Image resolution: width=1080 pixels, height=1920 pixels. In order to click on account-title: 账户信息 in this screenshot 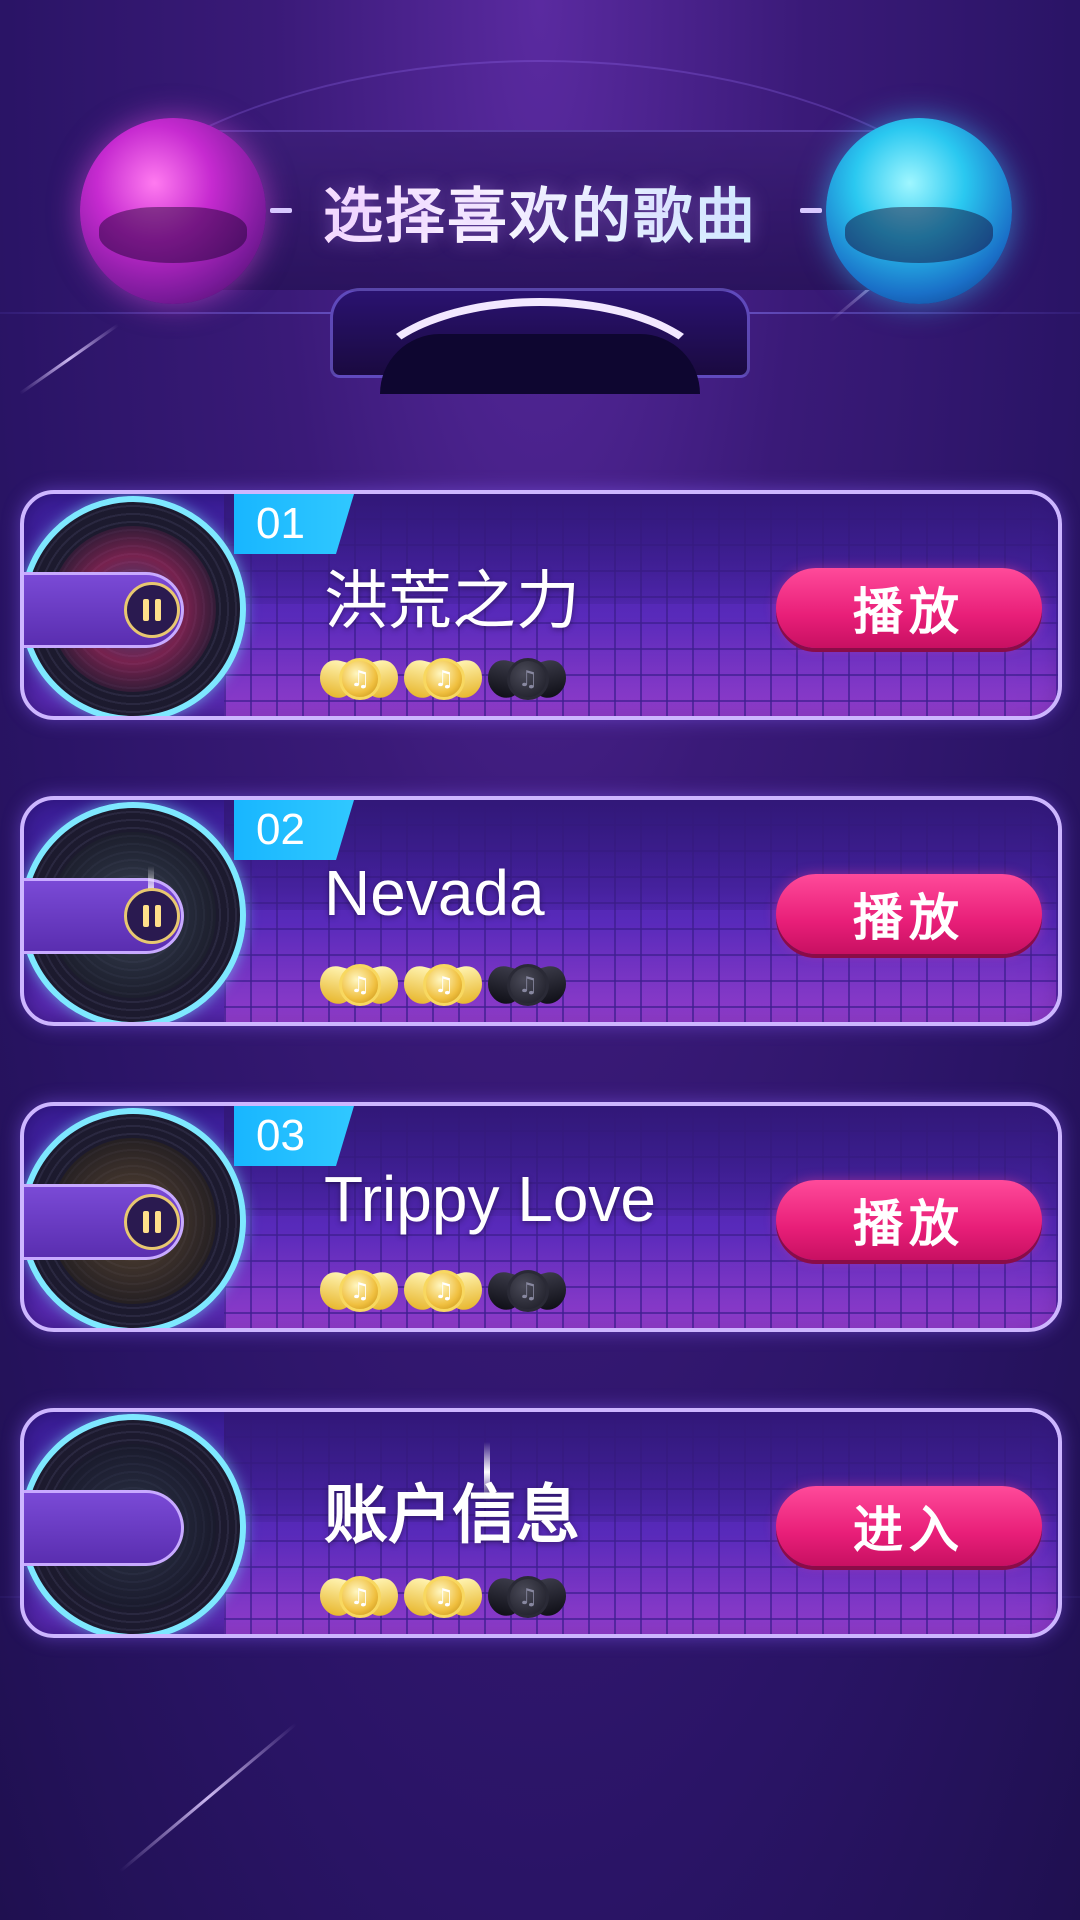, I will do `click(452, 1515)`.